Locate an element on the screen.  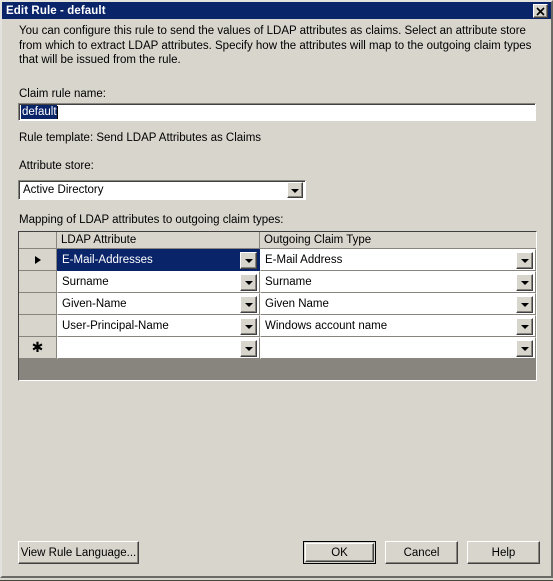
text-caret is located at coordinates (57, 112).